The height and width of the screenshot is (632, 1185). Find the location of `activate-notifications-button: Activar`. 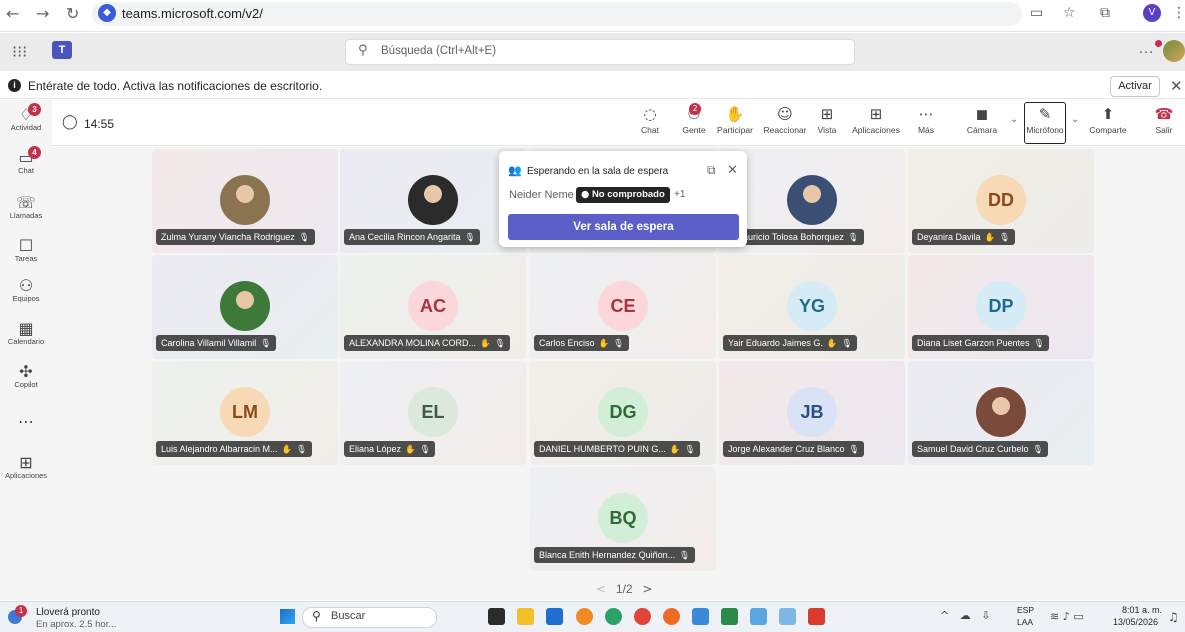

activate-notifications-button: Activar is located at coordinates (1135, 86).